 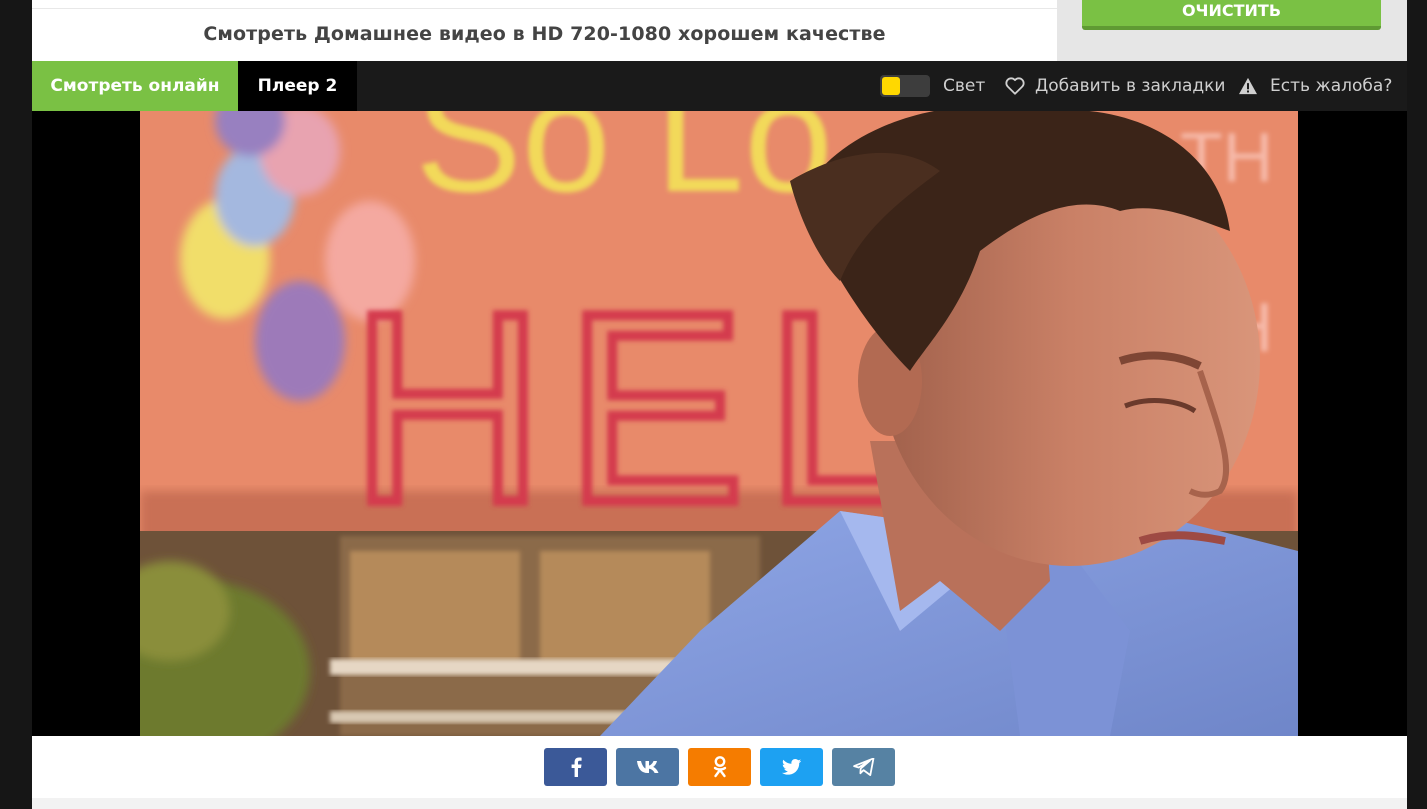 I want to click on bottom-strip, so click(x=719, y=803).